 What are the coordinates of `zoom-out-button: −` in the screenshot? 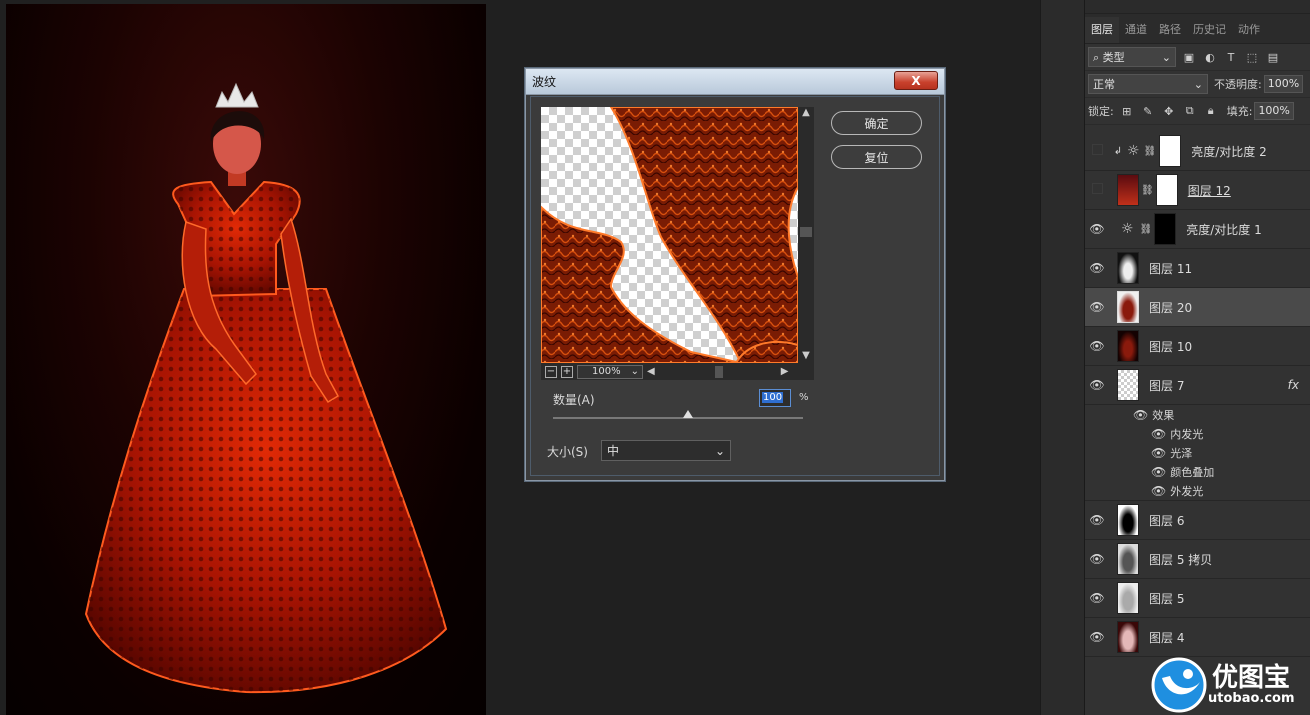 It's located at (551, 371).